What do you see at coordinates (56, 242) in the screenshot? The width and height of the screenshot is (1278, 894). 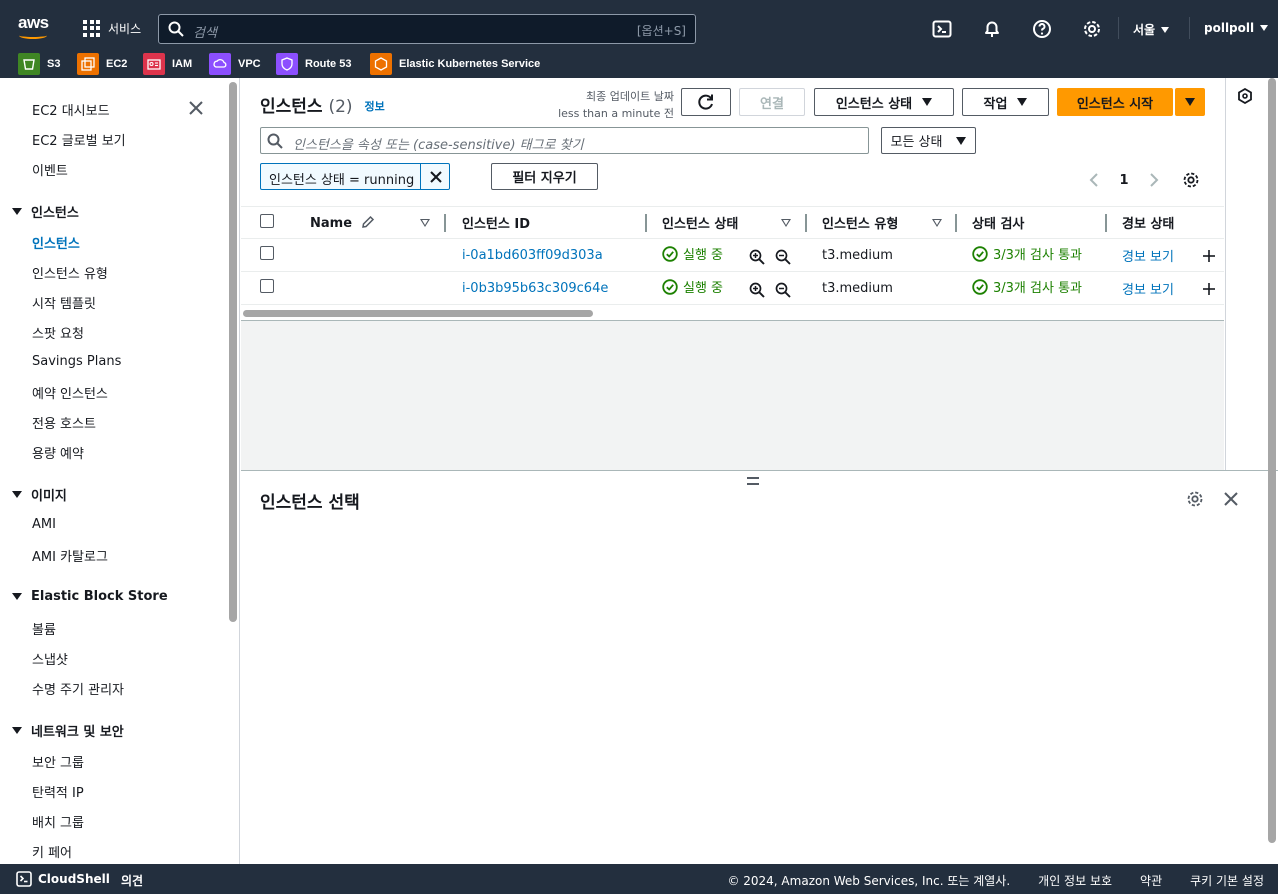 I see `sidebar-item-instances: 인스턴스` at bounding box center [56, 242].